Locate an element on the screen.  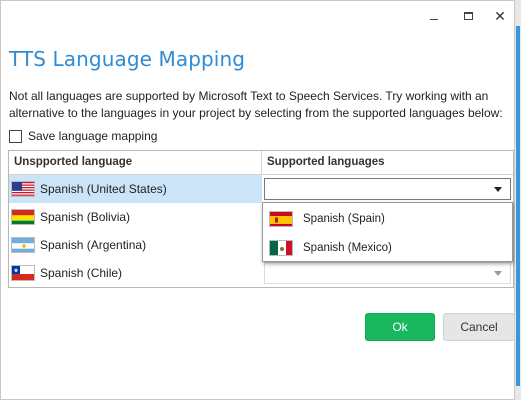
dropdown-option-label: Spanish (Spain) is located at coordinates (344, 218).